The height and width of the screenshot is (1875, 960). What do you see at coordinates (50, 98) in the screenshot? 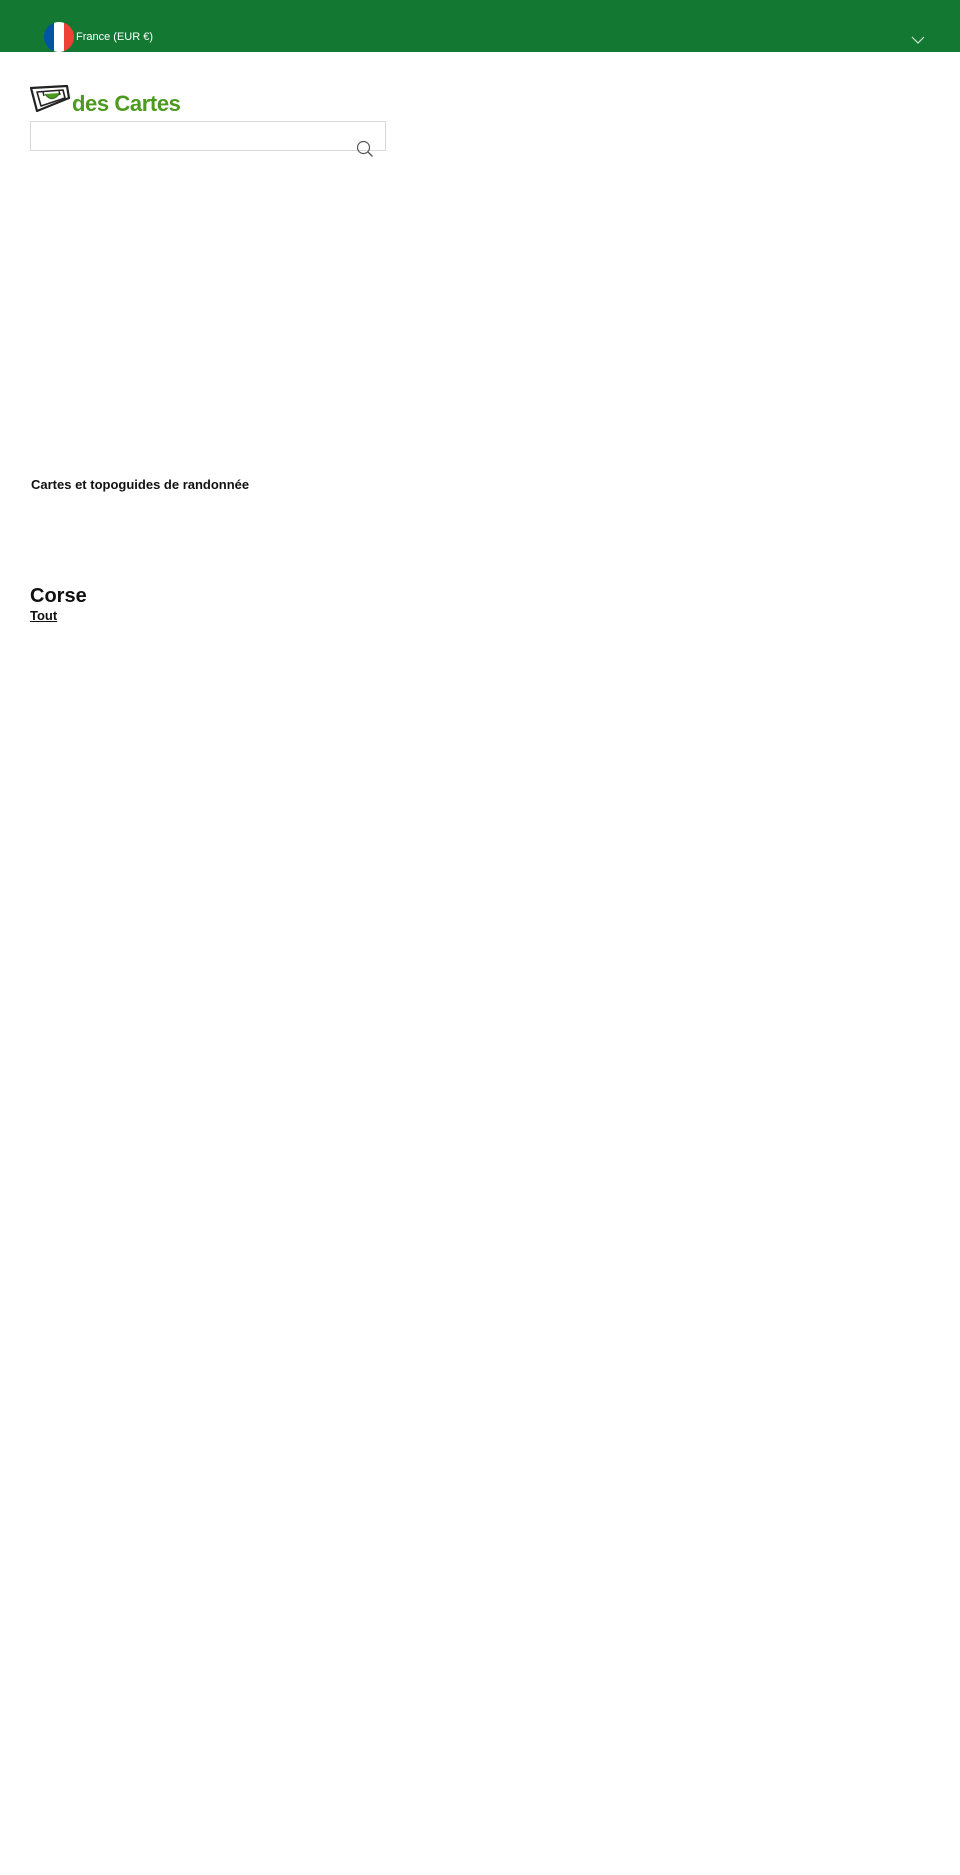
I see `folded-map-icon` at bounding box center [50, 98].